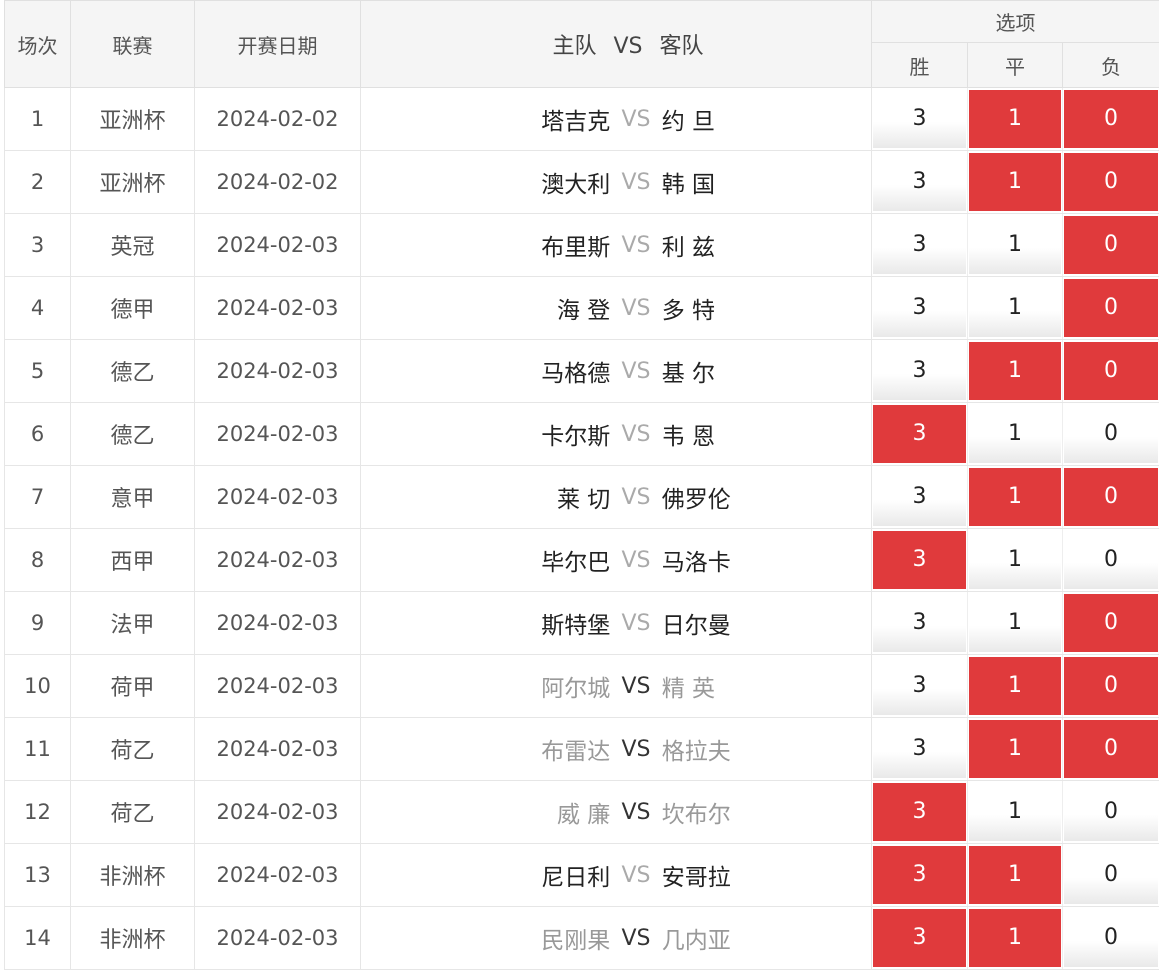 This screenshot has width=1159, height=970. I want to click on away-team: 几内亚, so click(766, 938).